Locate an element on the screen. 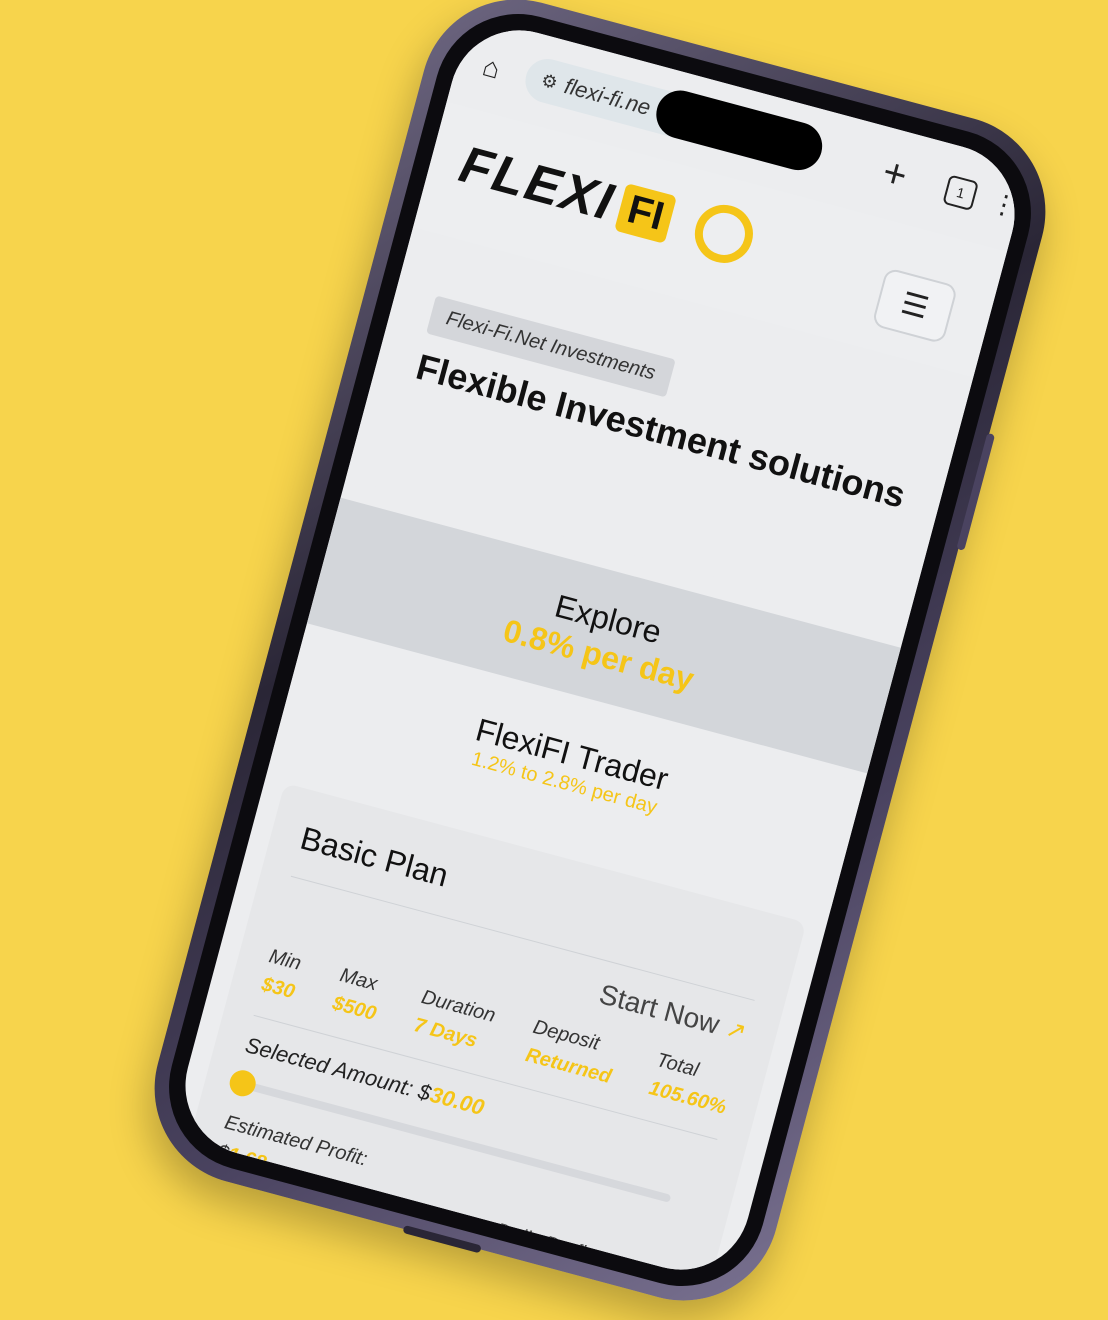  logo-mark-icon is located at coordinates (724, 234).